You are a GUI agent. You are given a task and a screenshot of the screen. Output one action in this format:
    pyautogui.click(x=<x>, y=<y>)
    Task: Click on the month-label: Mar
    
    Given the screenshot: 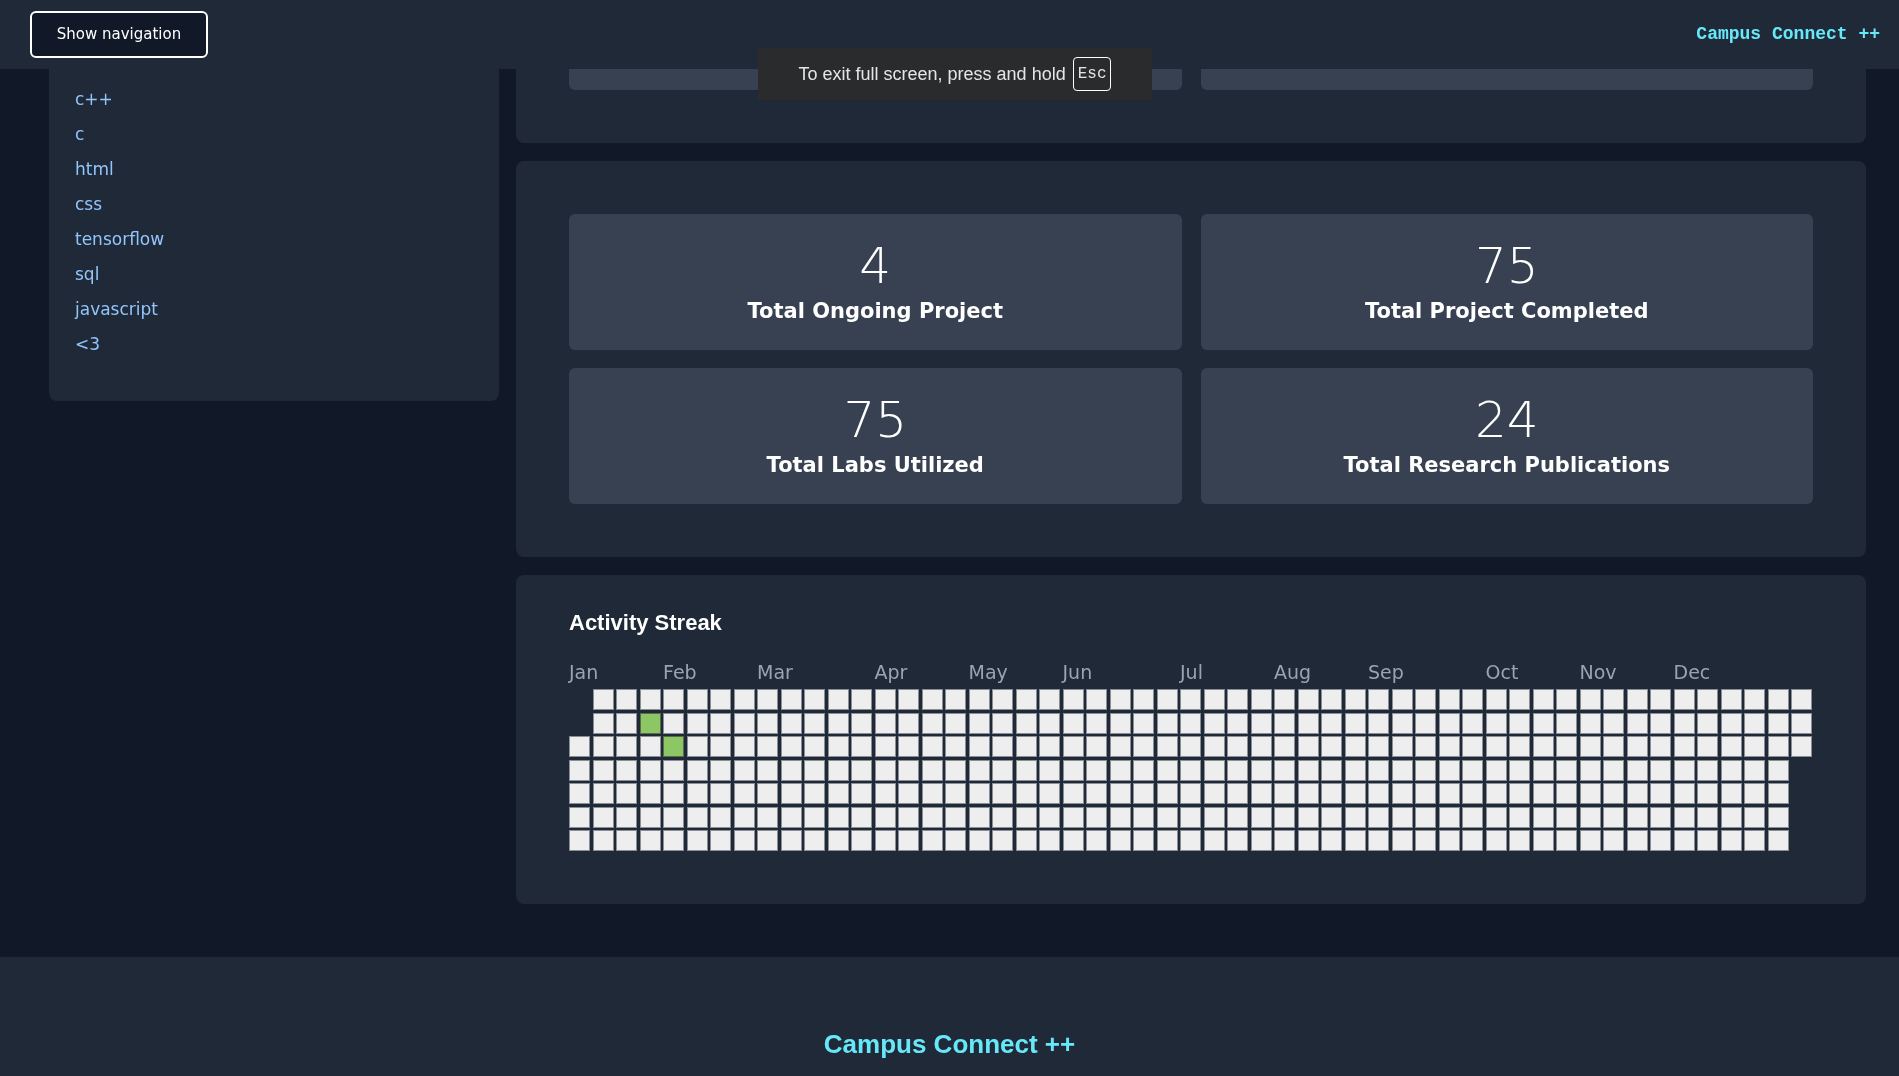 What is the action you would take?
    pyautogui.click(x=775, y=672)
    